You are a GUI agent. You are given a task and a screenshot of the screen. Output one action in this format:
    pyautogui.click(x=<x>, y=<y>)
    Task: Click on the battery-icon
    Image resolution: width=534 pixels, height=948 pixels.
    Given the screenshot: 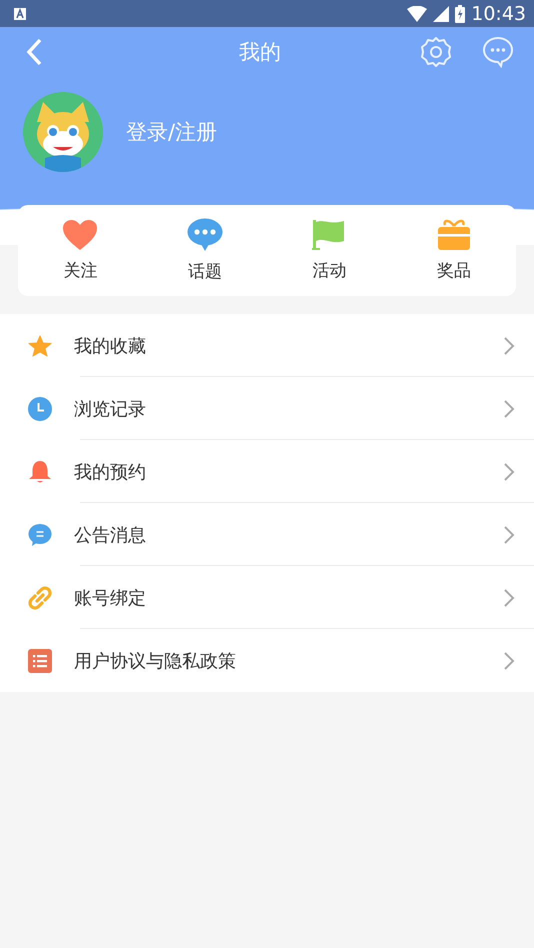 What is the action you would take?
    pyautogui.click(x=460, y=13)
    